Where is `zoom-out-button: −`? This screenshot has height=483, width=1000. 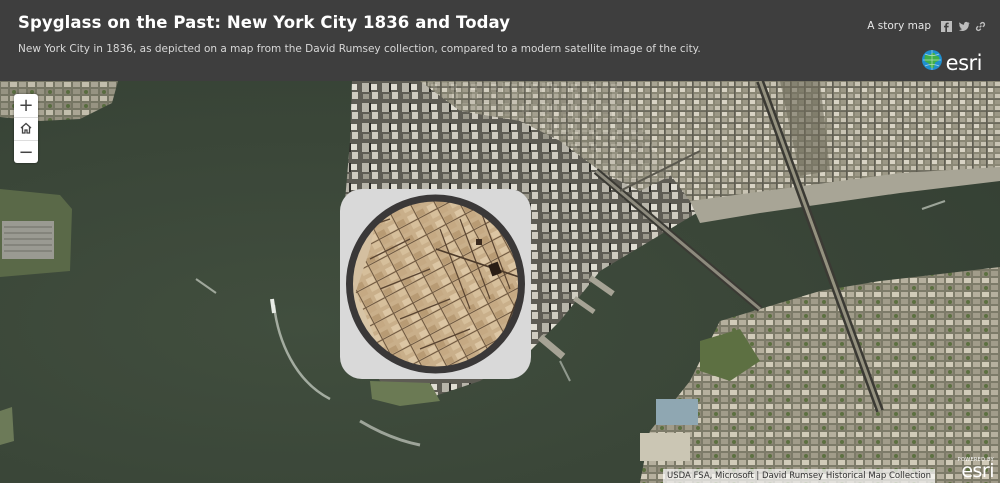
zoom-out-button: − is located at coordinates (26, 151).